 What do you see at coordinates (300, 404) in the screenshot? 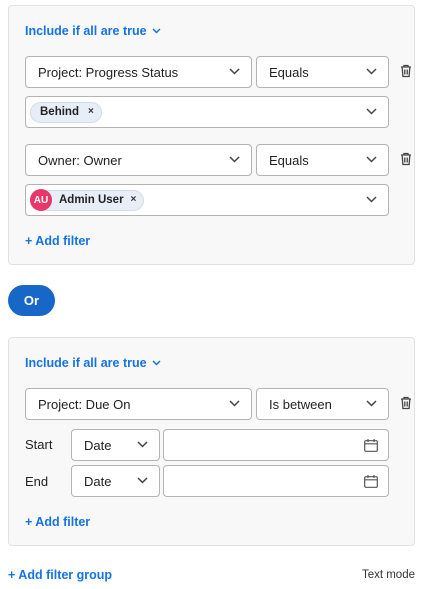
I see `operator-select-value: Is between` at bounding box center [300, 404].